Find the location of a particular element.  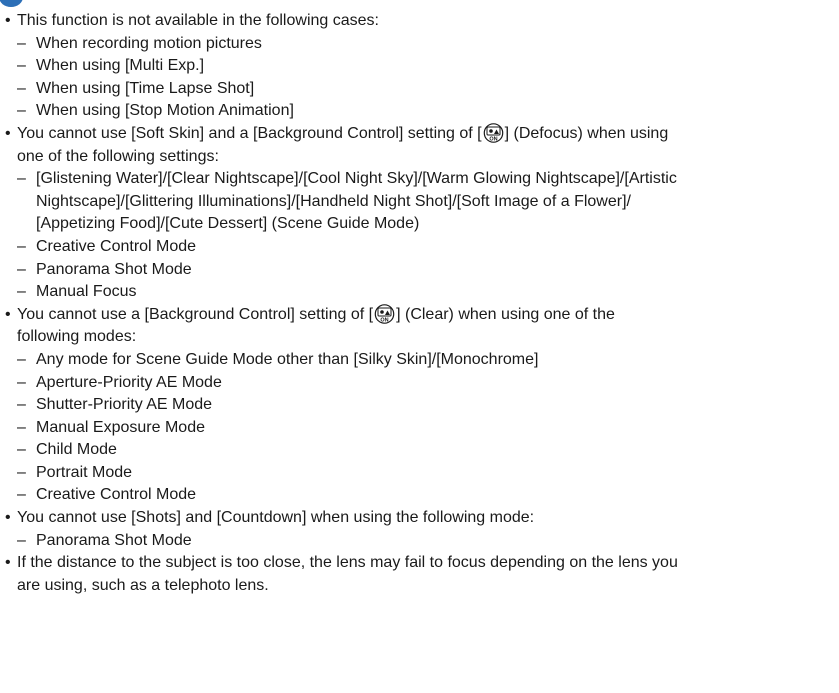

list-item: When recording motion pictures is located at coordinates (419, 44).